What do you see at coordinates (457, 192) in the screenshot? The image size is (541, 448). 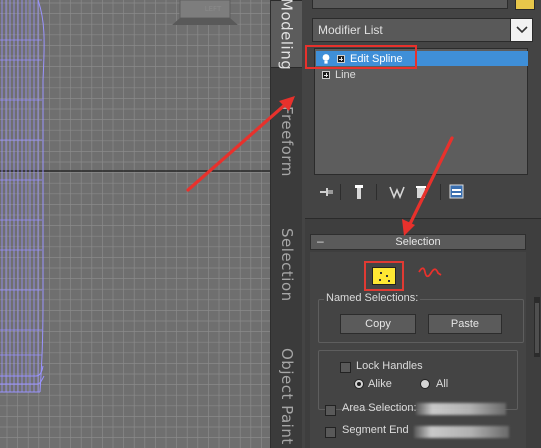 I see `configure-sets-icon` at bounding box center [457, 192].